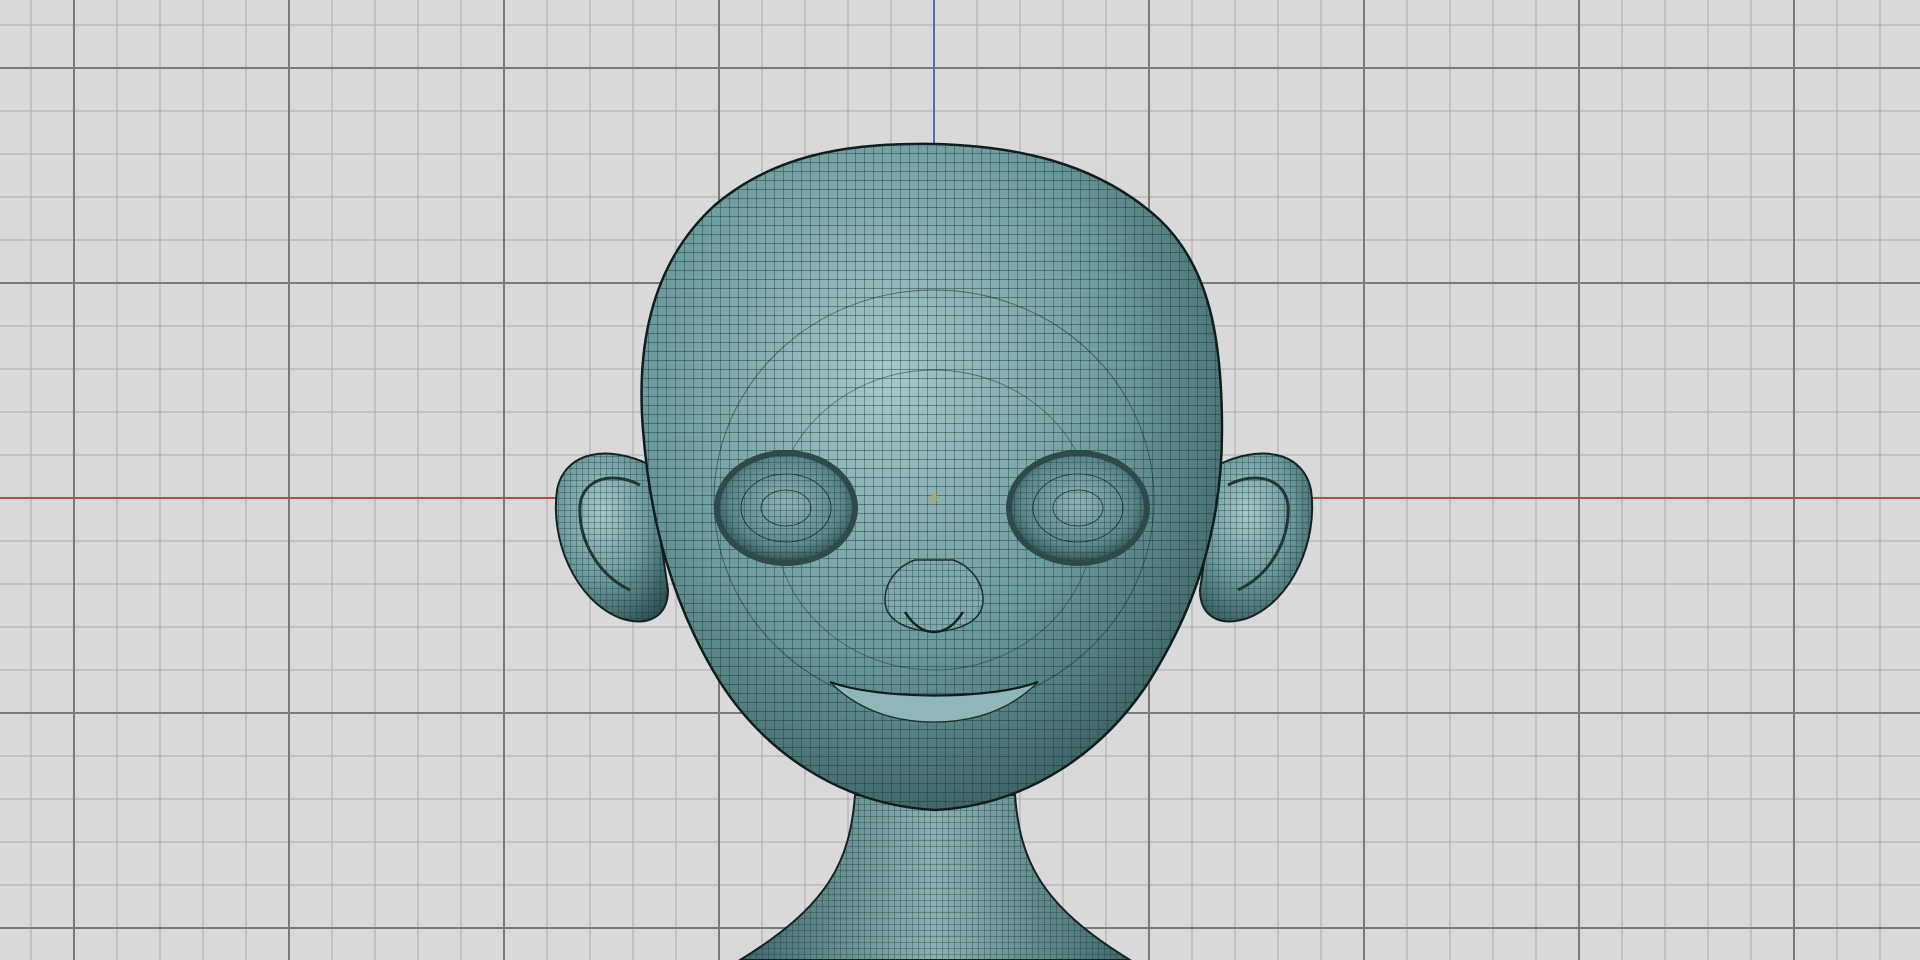 The image size is (1920, 960). I want to click on right-eye-socket, so click(1078, 508).